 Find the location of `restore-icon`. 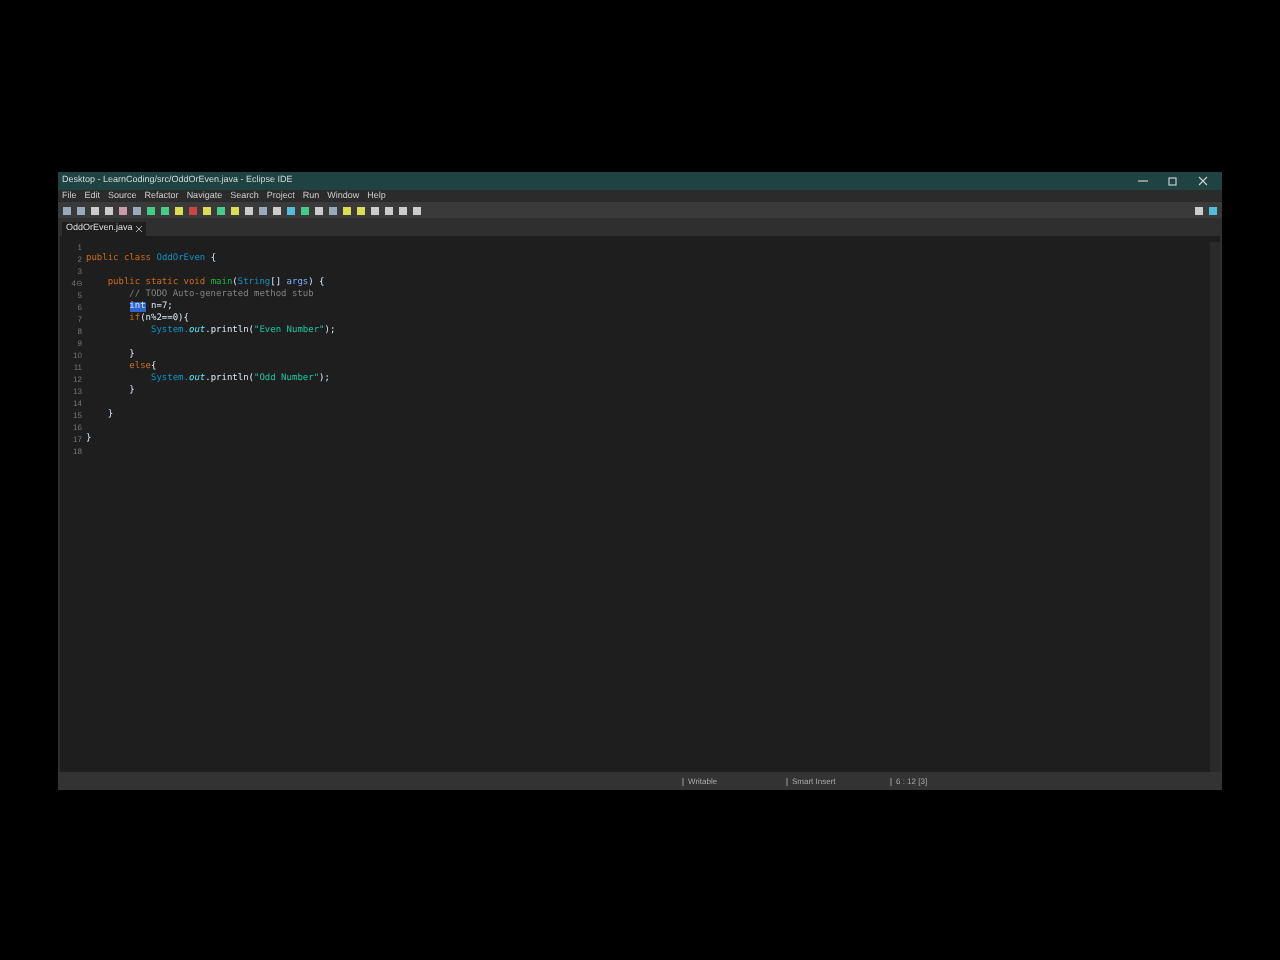

restore-icon is located at coordinates (1173, 181).